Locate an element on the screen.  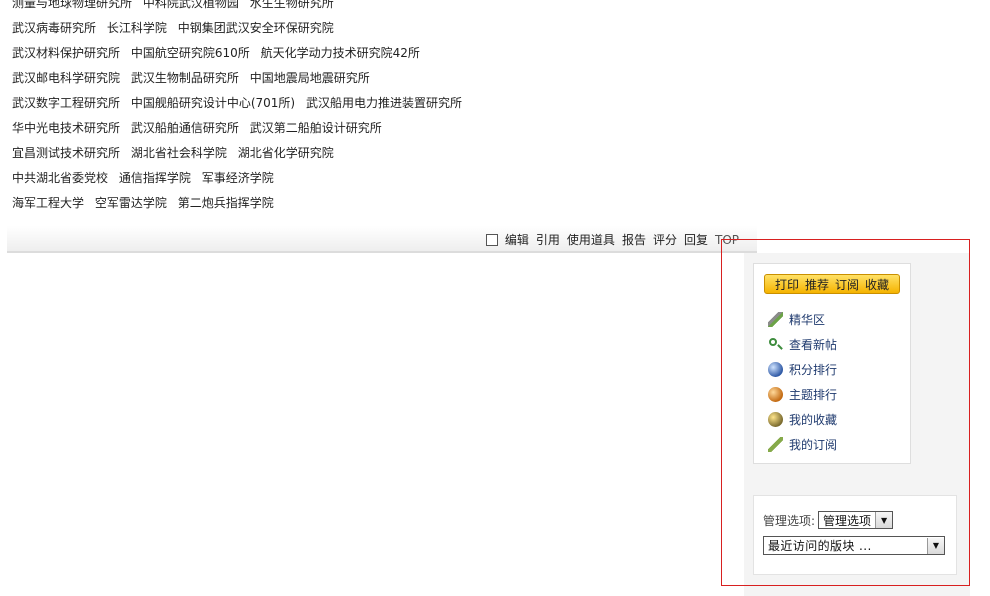
institution-name: 中共湖北省委党校 is located at coordinates (60, 178).